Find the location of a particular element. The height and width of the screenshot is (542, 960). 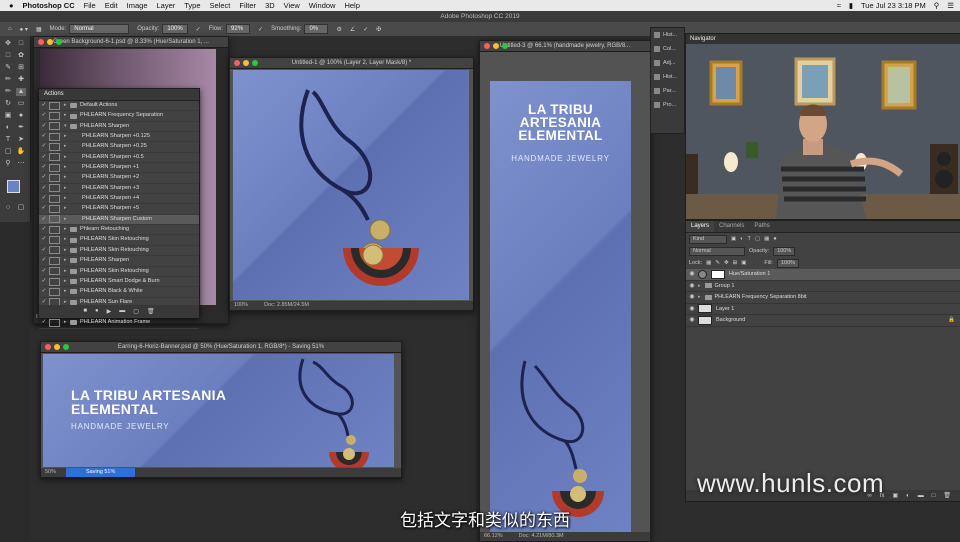

menu-view: View is located at coordinates (292, 5).